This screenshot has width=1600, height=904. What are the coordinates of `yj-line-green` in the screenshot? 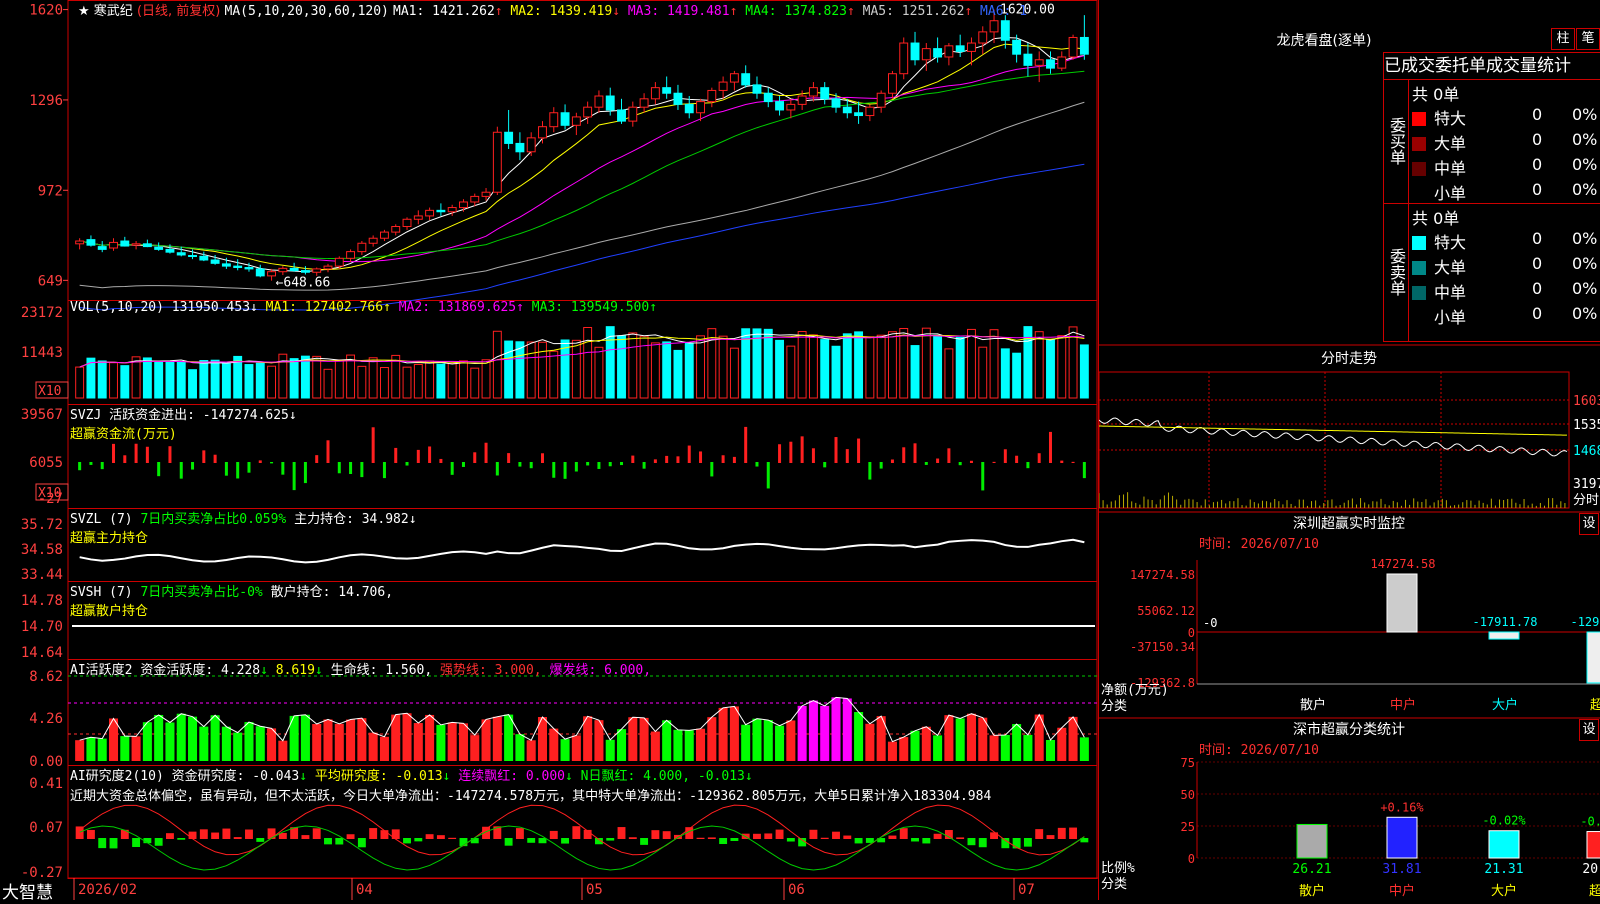 It's located at (582, 848).